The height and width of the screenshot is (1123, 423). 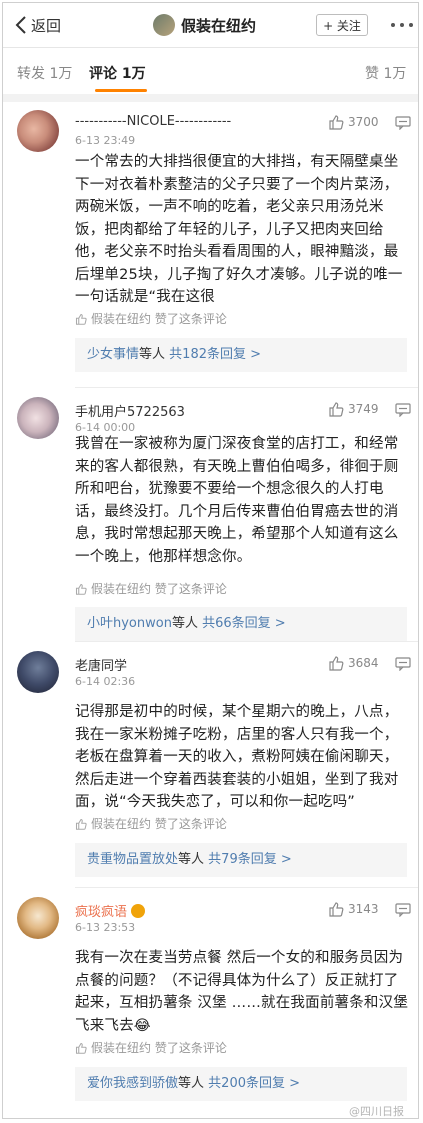 What do you see at coordinates (132, 859) in the screenshot?
I see `reply-user: 贵重物品置放处` at bounding box center [132, 859].